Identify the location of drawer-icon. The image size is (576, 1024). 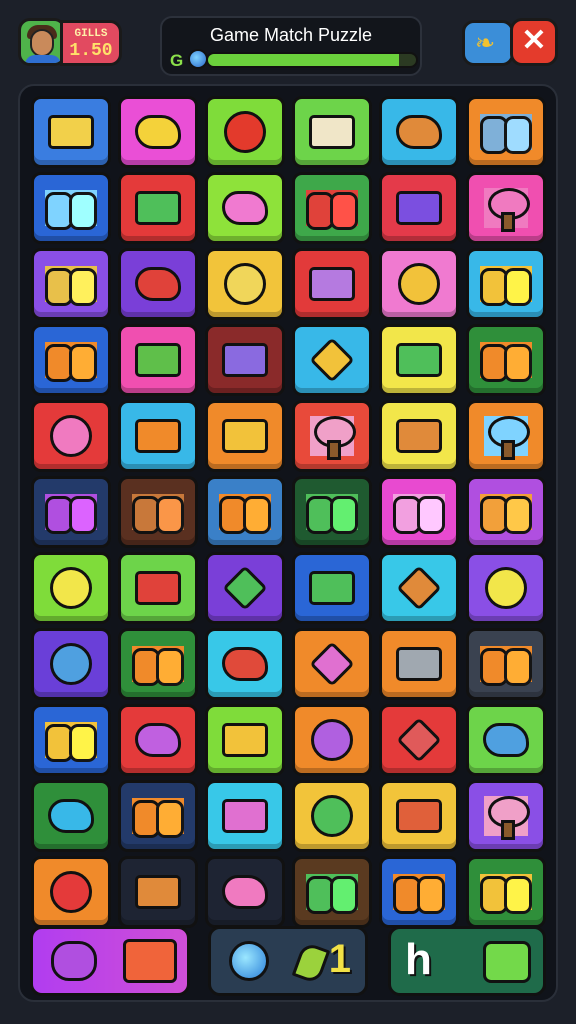
(419, 664).